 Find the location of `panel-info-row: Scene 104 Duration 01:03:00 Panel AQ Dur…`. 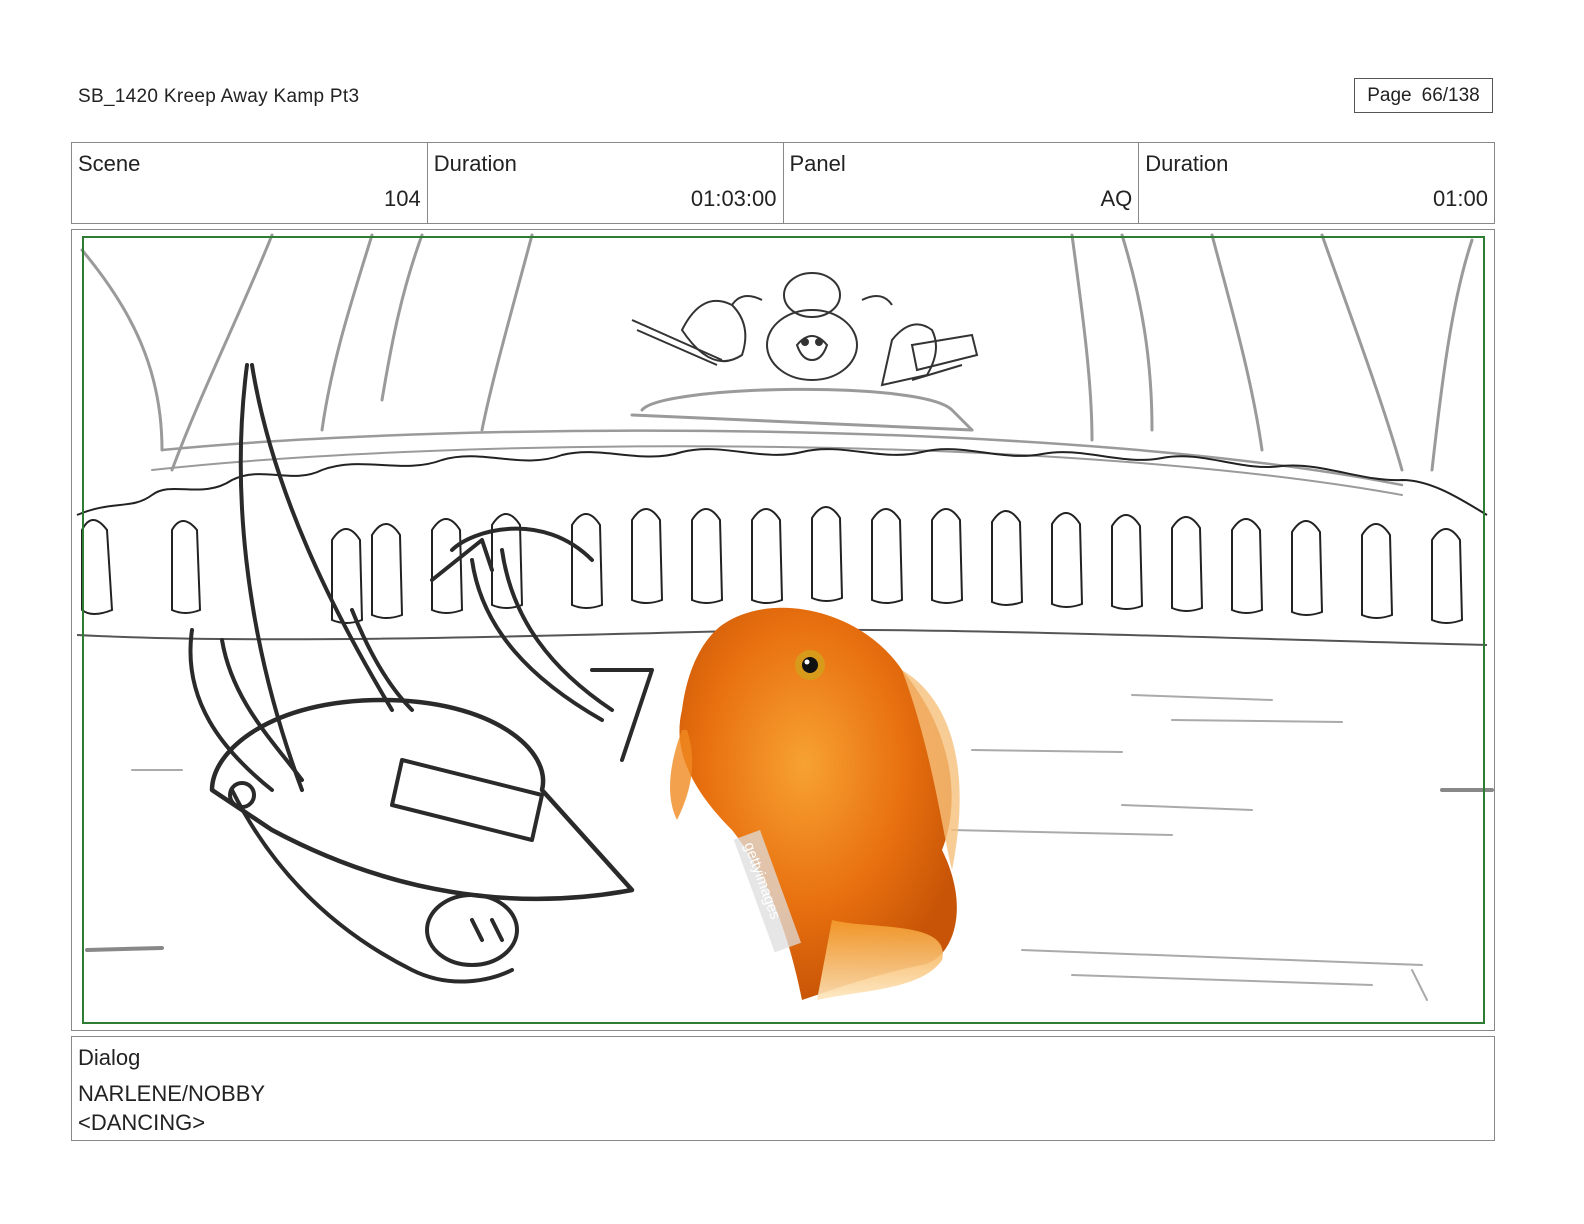

panel-info-row: Scene 104 Duration 01:03:00 Panel AQ Dur… is located at coordinates (783, 183).